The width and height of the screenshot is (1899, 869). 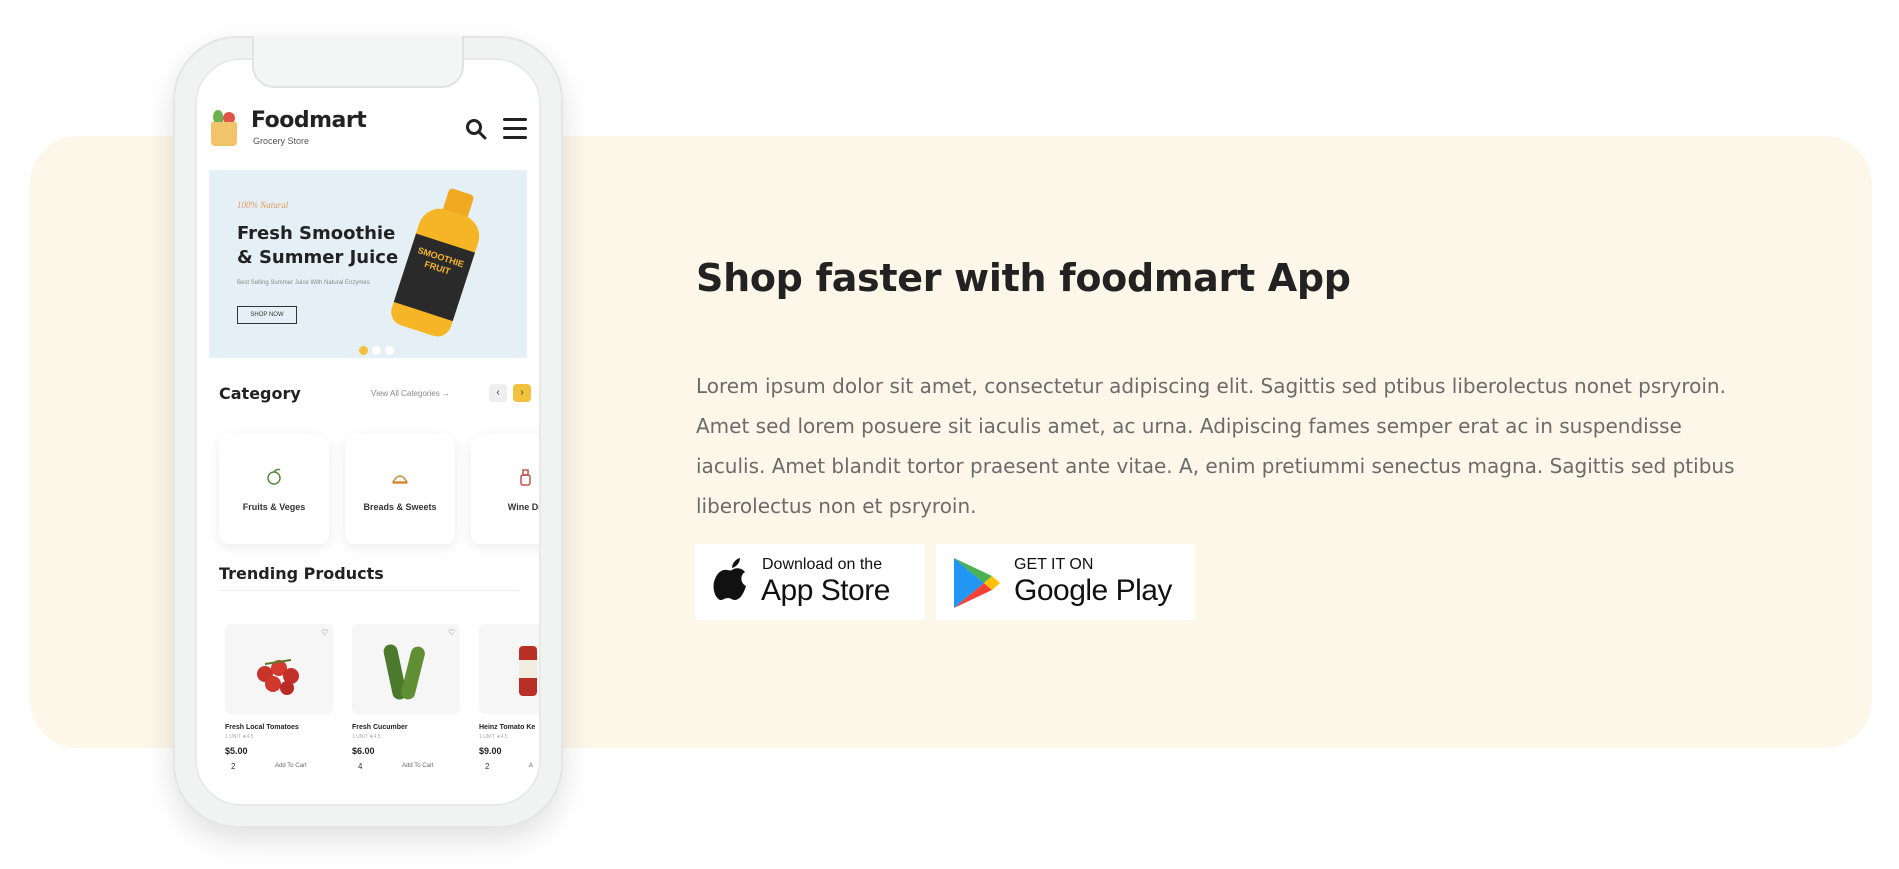 I want to click on google-play-button: GET IT ON Google Play, so click(x=1065, y=582).